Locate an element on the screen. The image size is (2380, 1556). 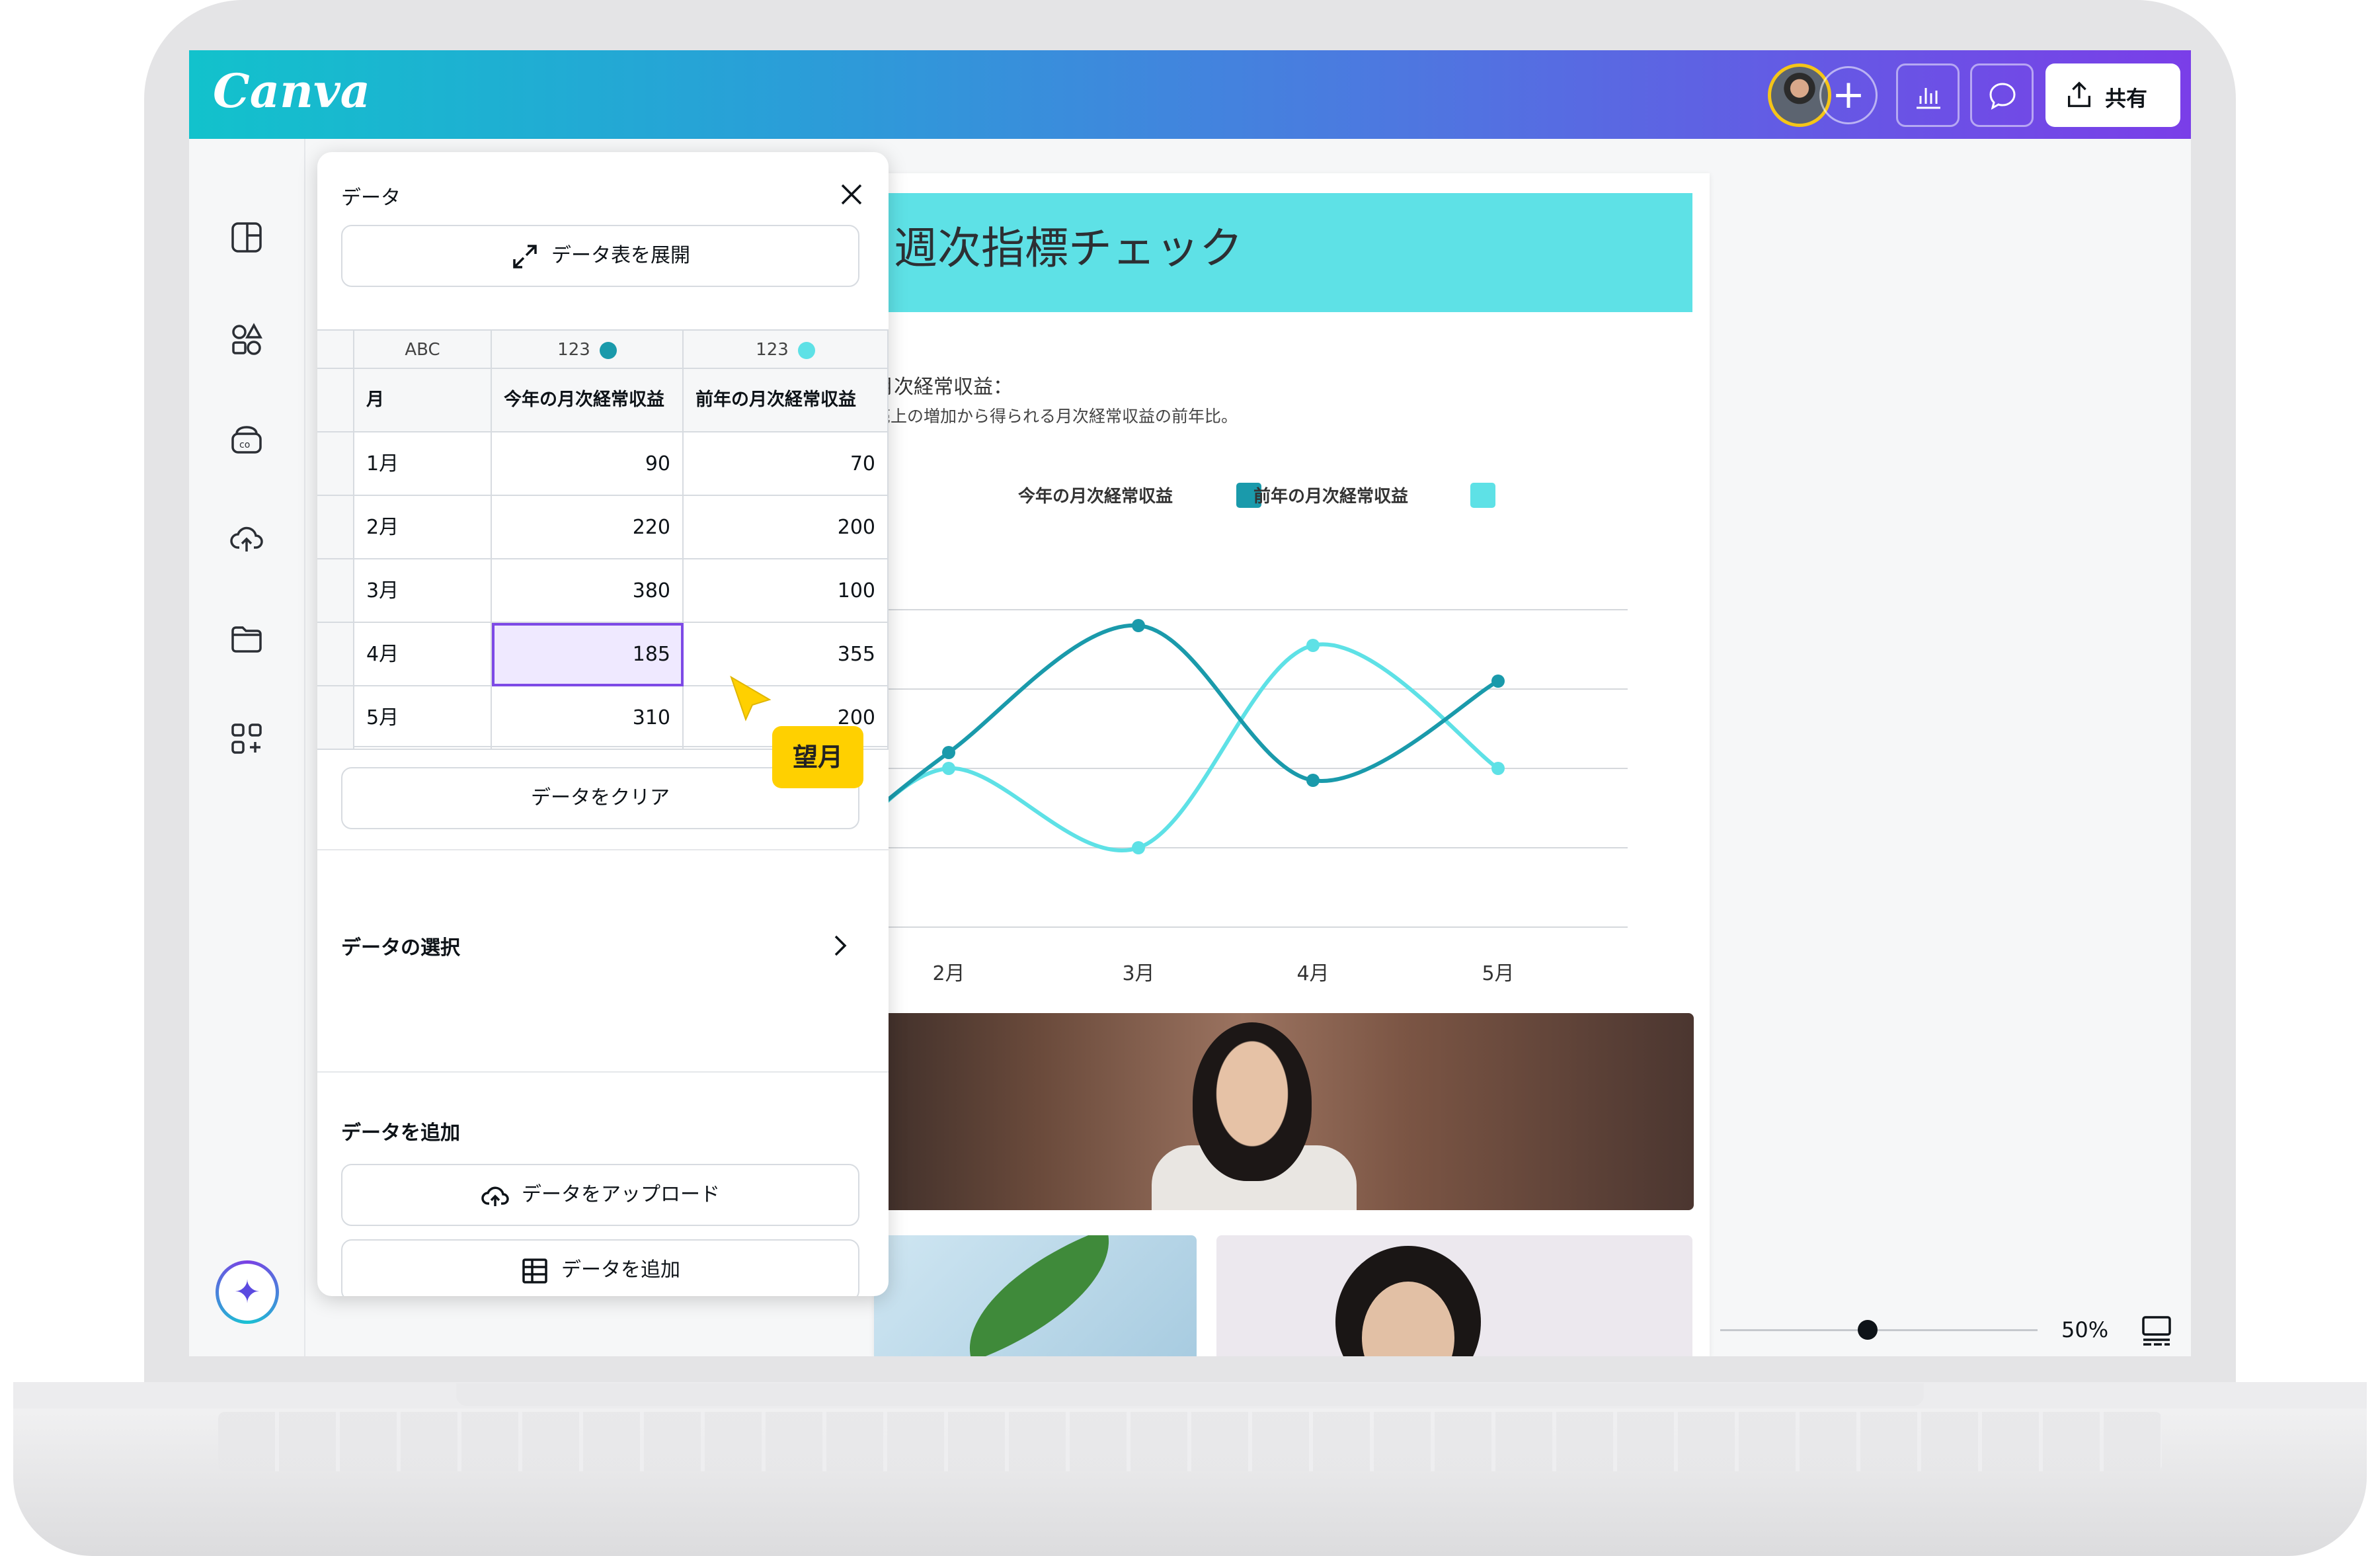
design-subtitle: 月次経常収益： is located at coordinates (943, 384).